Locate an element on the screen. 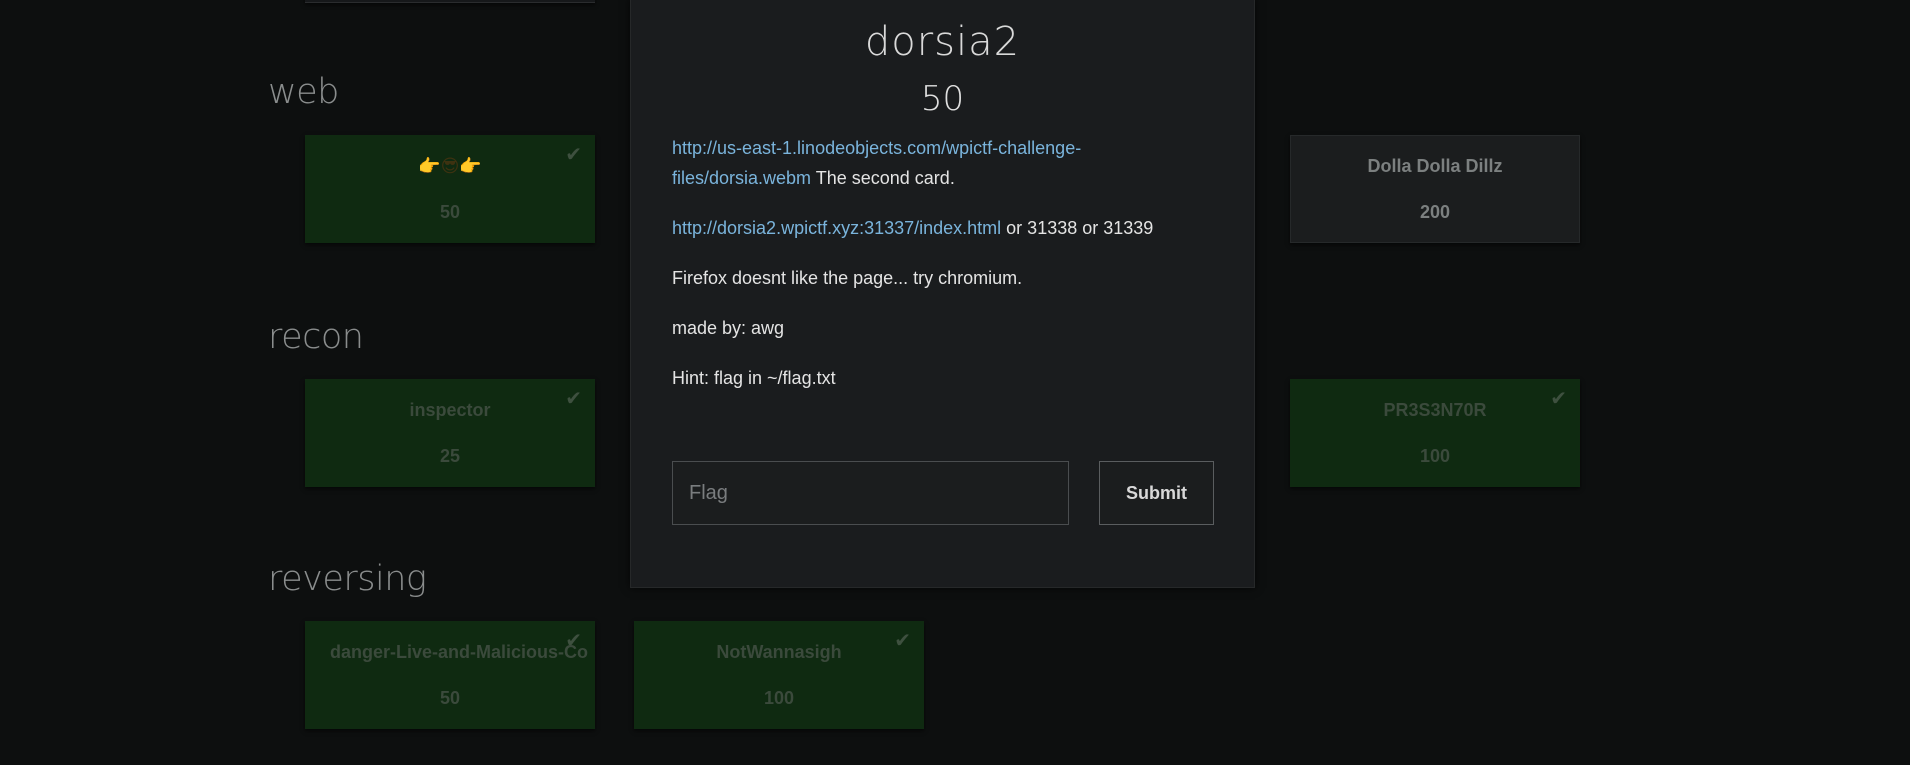 This screenshot has height=765, width=1910. challenge-name: PR3S3N70R is located at coordinates (1435, 410).